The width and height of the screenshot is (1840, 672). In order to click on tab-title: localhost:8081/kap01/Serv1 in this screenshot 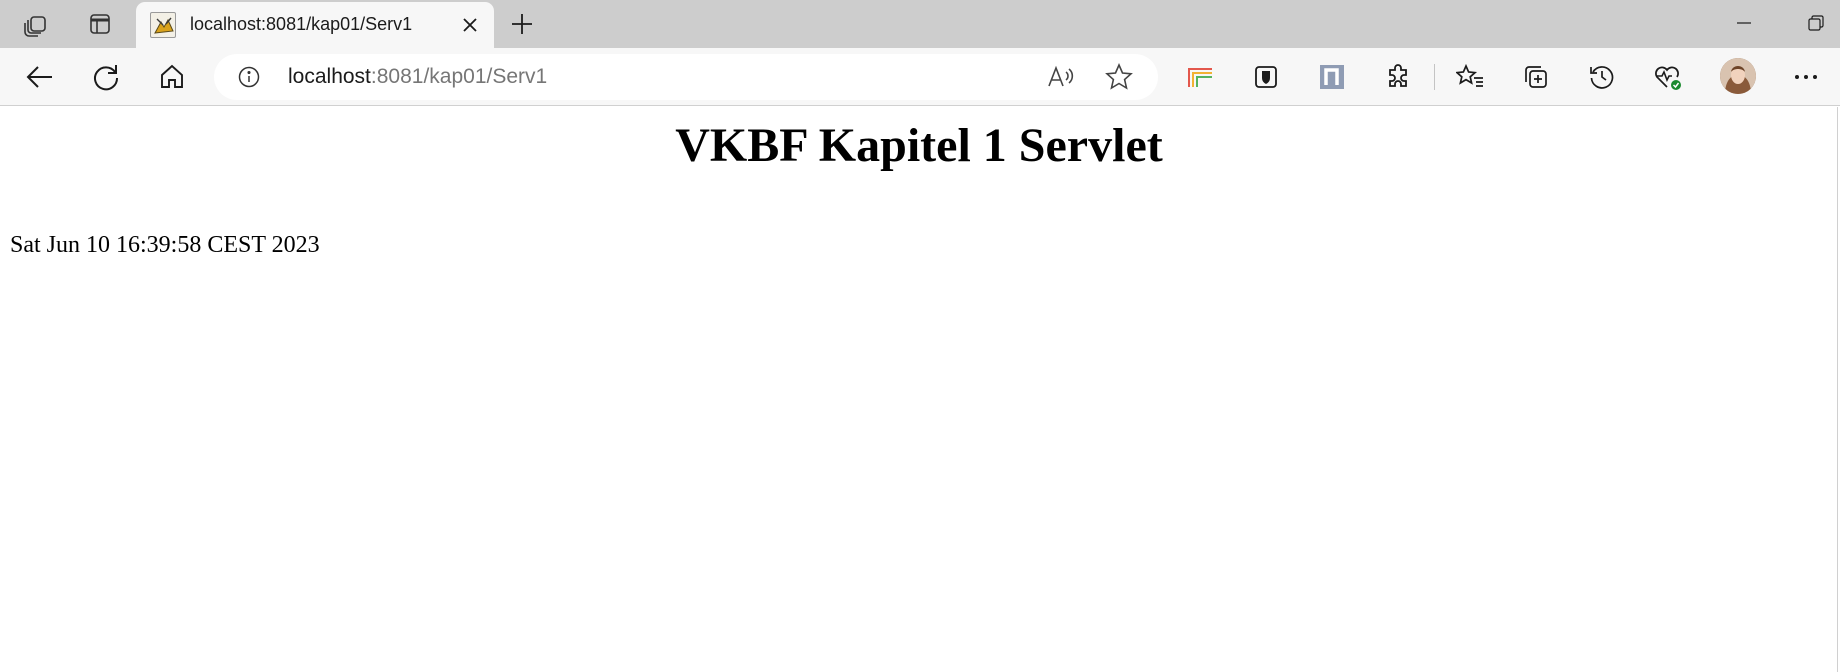, I will do `click(301, 24)`.